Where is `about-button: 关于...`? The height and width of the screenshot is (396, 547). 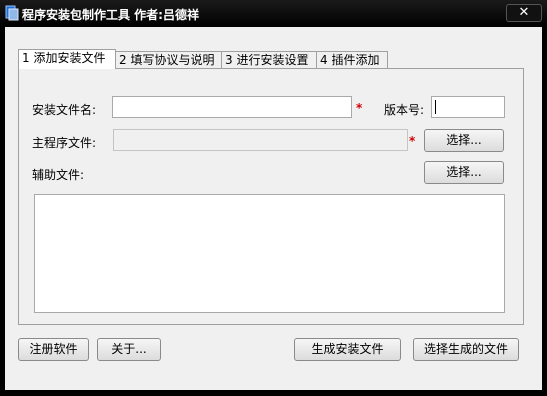
about-button: 关于... is located at coordinates (129, 349).